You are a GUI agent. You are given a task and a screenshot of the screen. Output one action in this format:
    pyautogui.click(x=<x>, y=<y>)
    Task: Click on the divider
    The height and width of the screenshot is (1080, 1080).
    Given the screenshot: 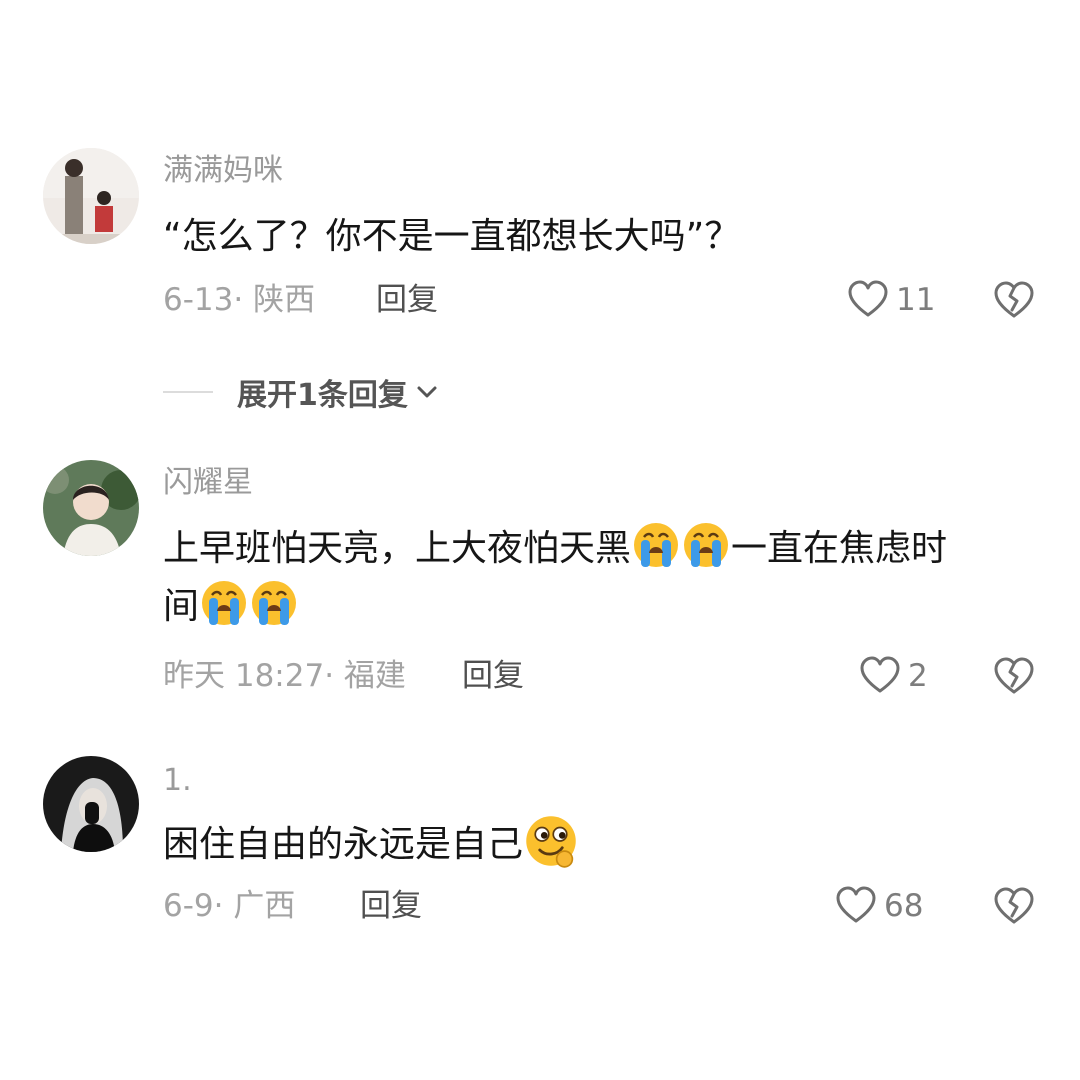 What is the action you would take?
    pyautogui.click(x=188, y=392)
    